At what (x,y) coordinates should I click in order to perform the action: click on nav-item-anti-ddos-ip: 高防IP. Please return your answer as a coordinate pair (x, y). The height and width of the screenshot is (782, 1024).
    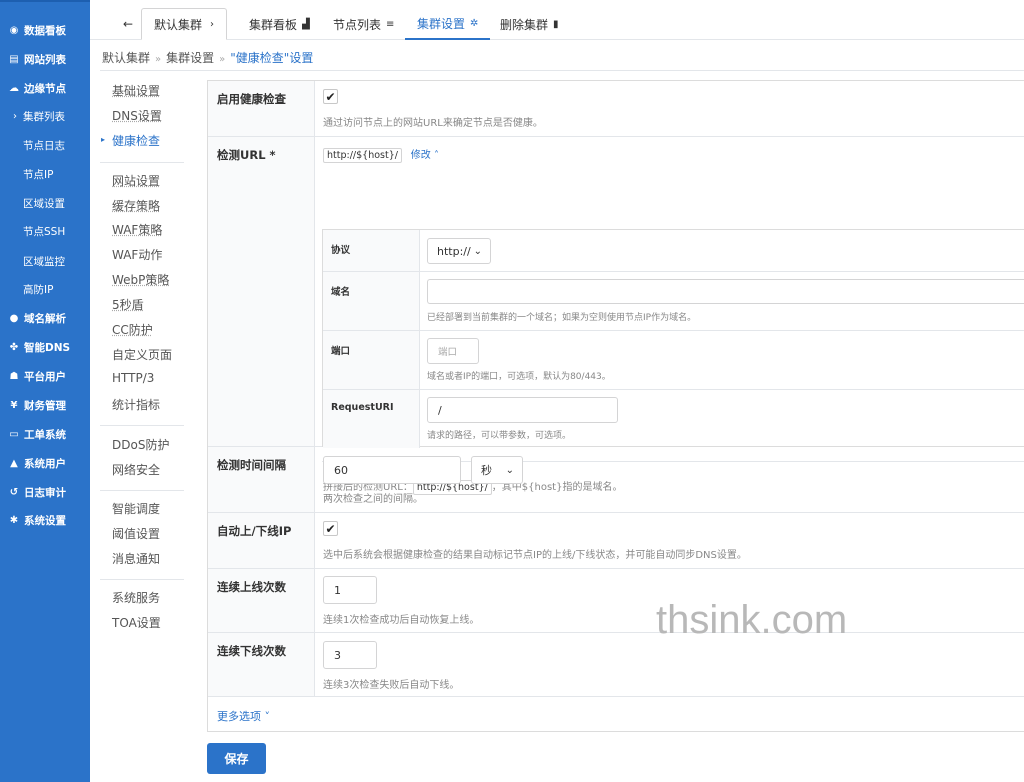
    Looking at the image, I should click on (45, 289).